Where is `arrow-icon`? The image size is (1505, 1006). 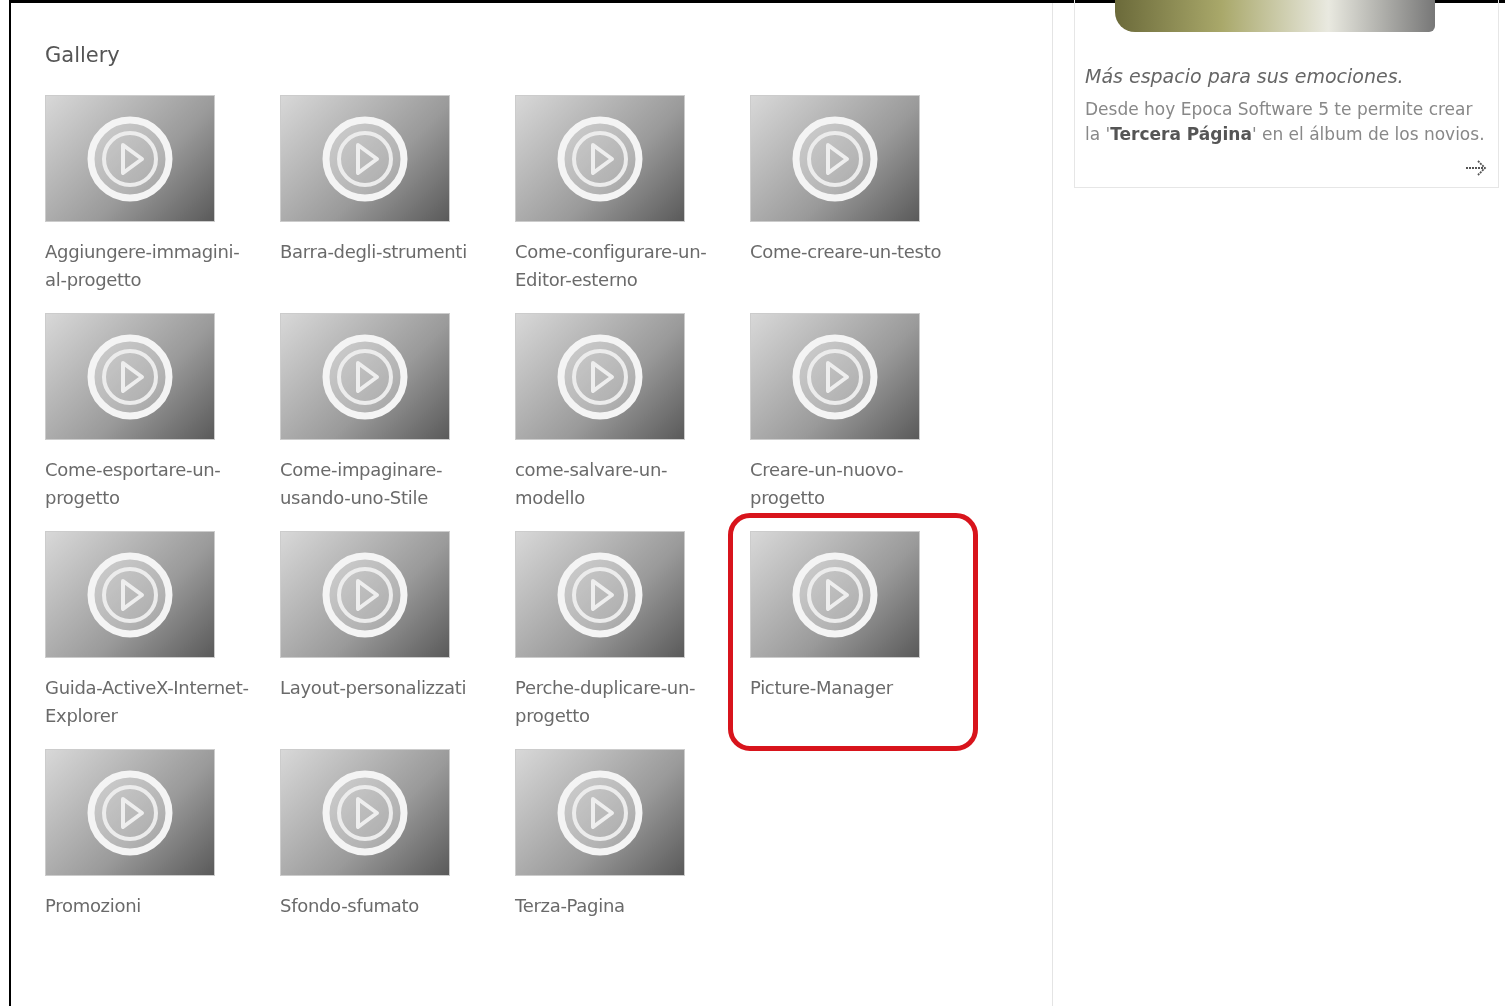 arrow-icon is located at coordinates (1476, 168).